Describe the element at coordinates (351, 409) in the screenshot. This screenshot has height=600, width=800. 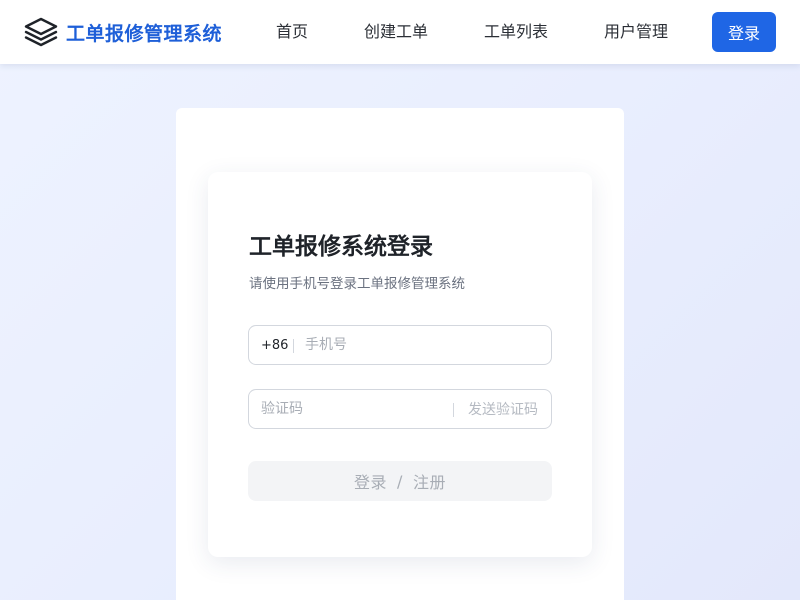
I see `verification-code-input` at that location.